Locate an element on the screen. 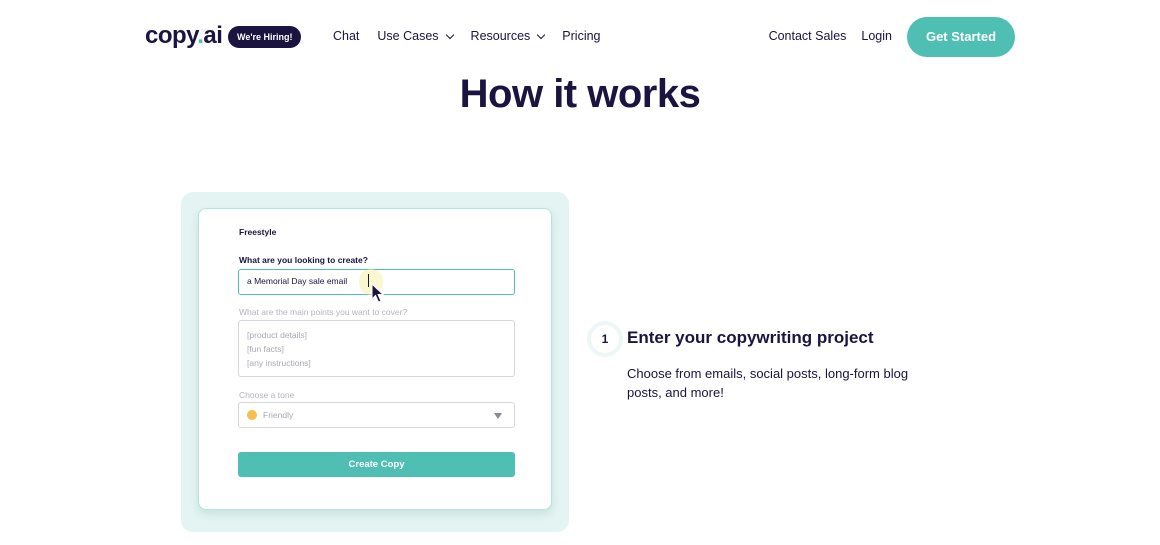 The height and width of the screenshot is (545, 1160). tone-label: Choose a tone is located at coordinates (267, 395).